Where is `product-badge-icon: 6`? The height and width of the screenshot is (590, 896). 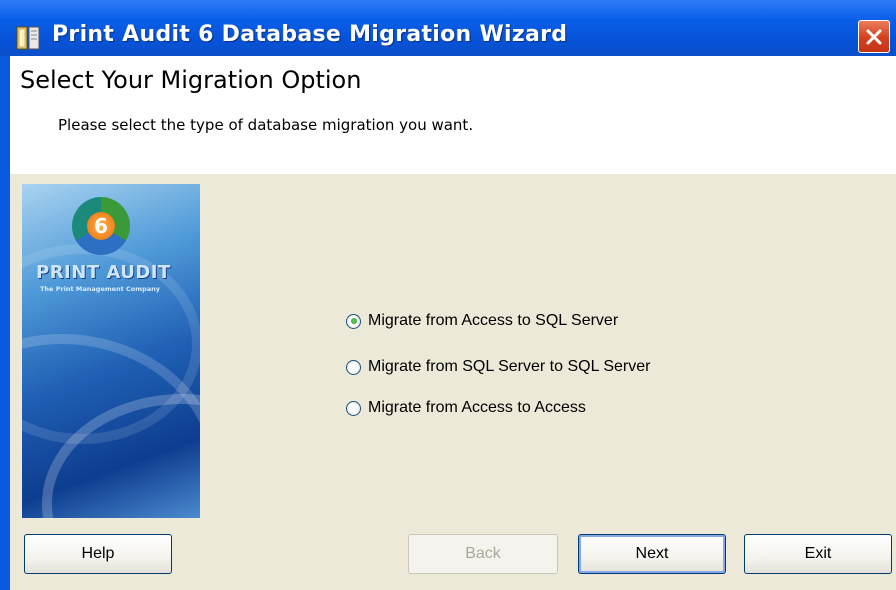 product-badge-icon: 6 is located at coordinates (101, 226).